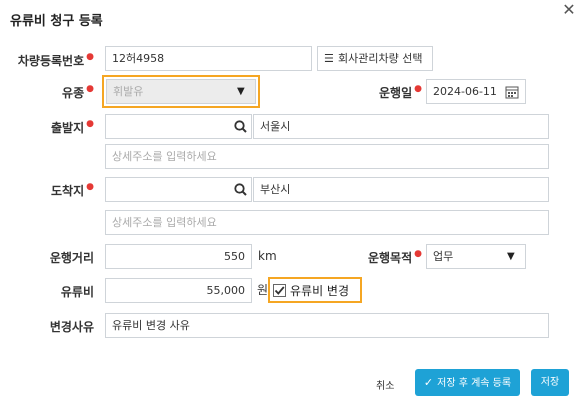  I want to click on vehicle-number-input: 12허4958, so click(208, 58).